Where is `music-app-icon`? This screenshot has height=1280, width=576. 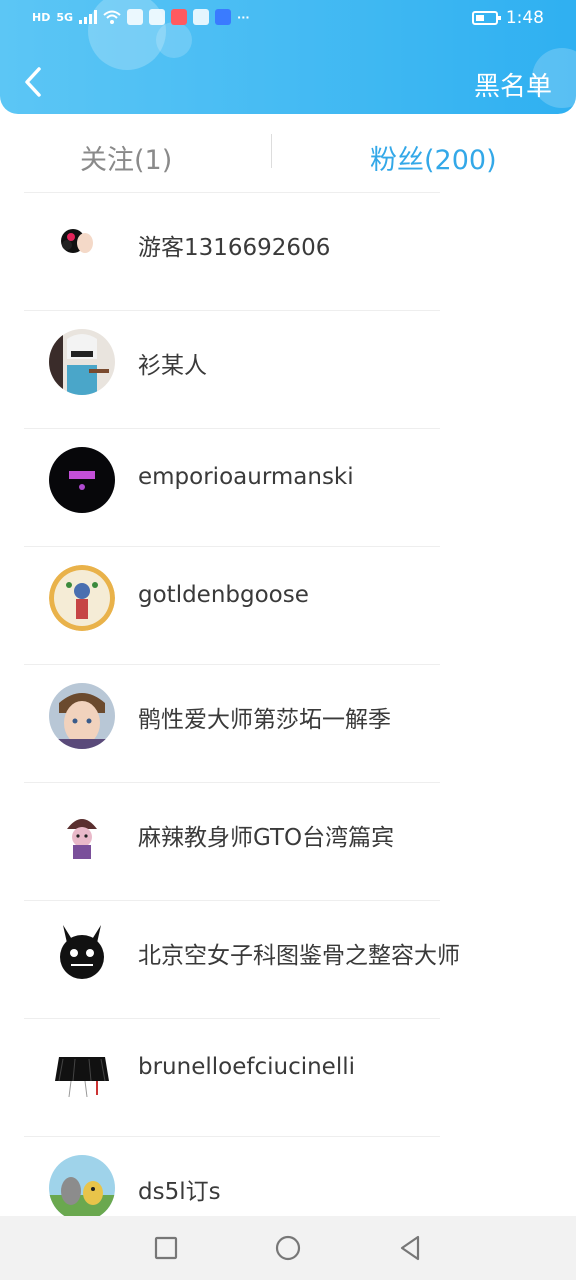
music-app-icon is located at coordinates (135, 17).